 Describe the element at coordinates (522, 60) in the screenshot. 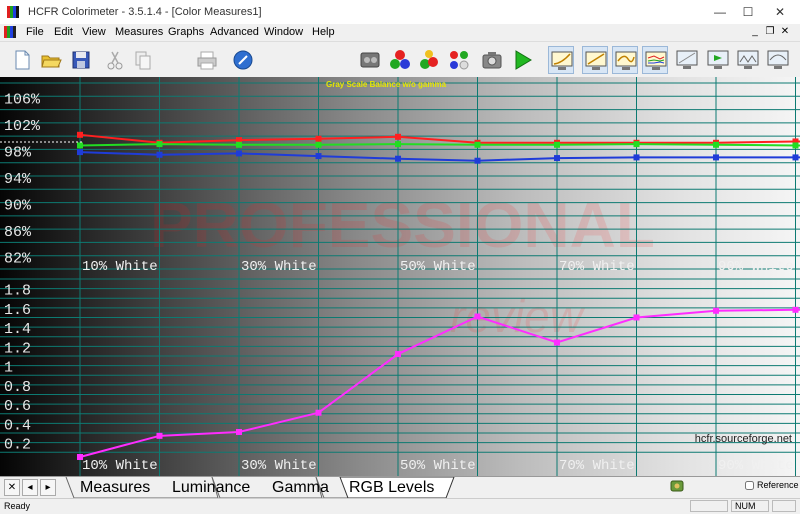

I see `play-measure-icon` at that location.